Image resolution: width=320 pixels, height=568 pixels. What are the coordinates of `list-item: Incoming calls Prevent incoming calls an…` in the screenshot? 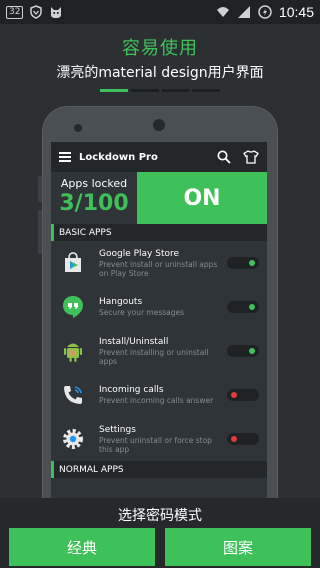 It's located at (159, 395).